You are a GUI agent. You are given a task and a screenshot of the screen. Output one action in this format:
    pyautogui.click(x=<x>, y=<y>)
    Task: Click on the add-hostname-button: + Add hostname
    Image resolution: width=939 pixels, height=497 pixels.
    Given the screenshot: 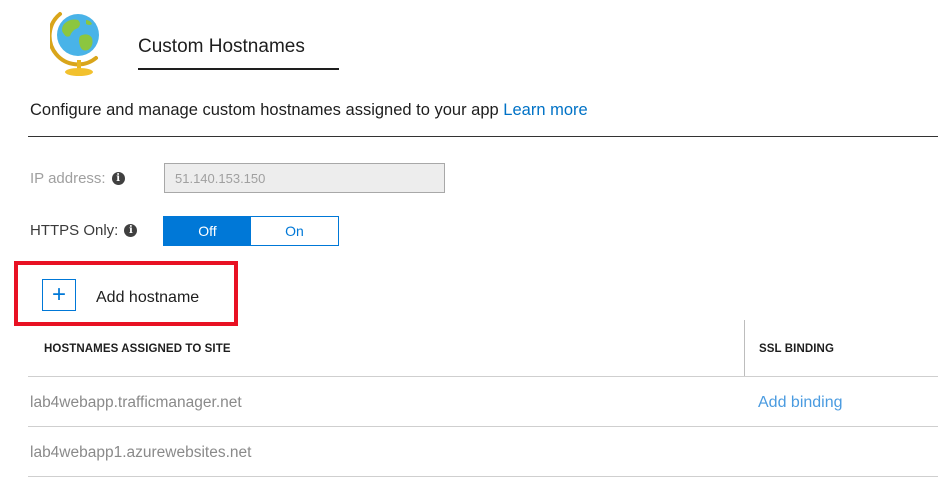 What is the action you would take?
    pyautogui.click(x=120, y=295)
    